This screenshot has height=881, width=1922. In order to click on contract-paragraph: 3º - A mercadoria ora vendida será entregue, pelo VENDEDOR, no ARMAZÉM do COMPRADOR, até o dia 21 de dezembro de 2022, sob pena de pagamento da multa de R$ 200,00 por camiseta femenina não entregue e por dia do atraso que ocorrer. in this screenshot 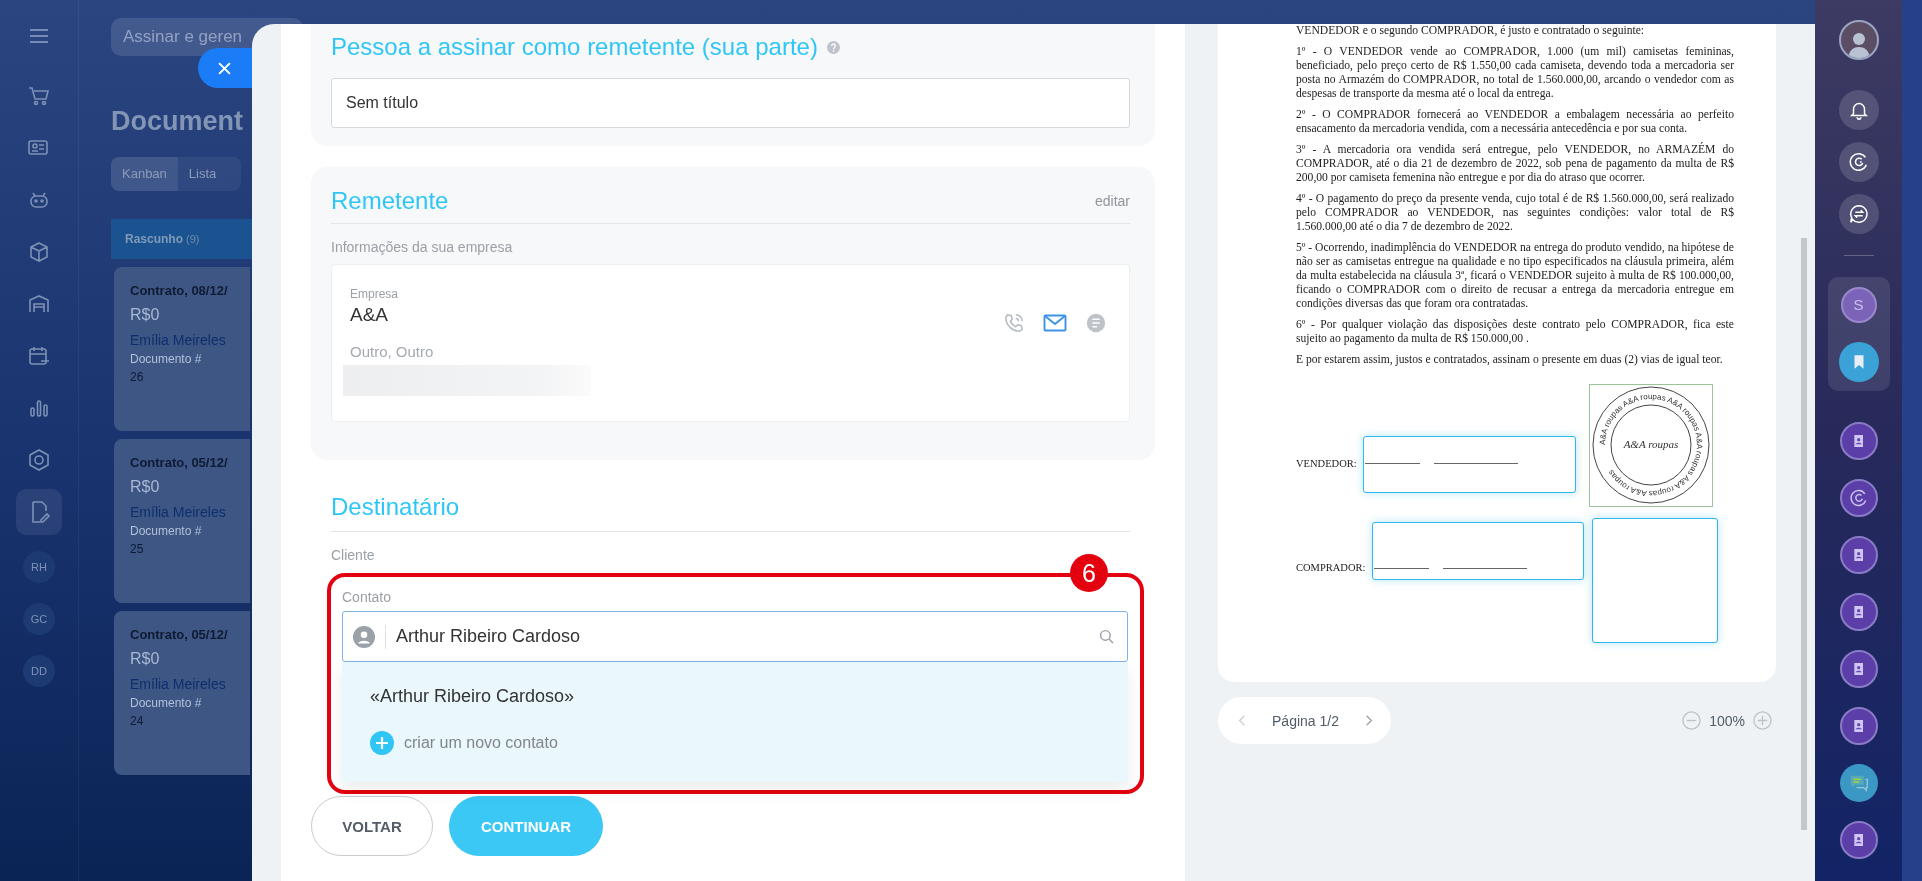, I will do `click(1515, 164)`.